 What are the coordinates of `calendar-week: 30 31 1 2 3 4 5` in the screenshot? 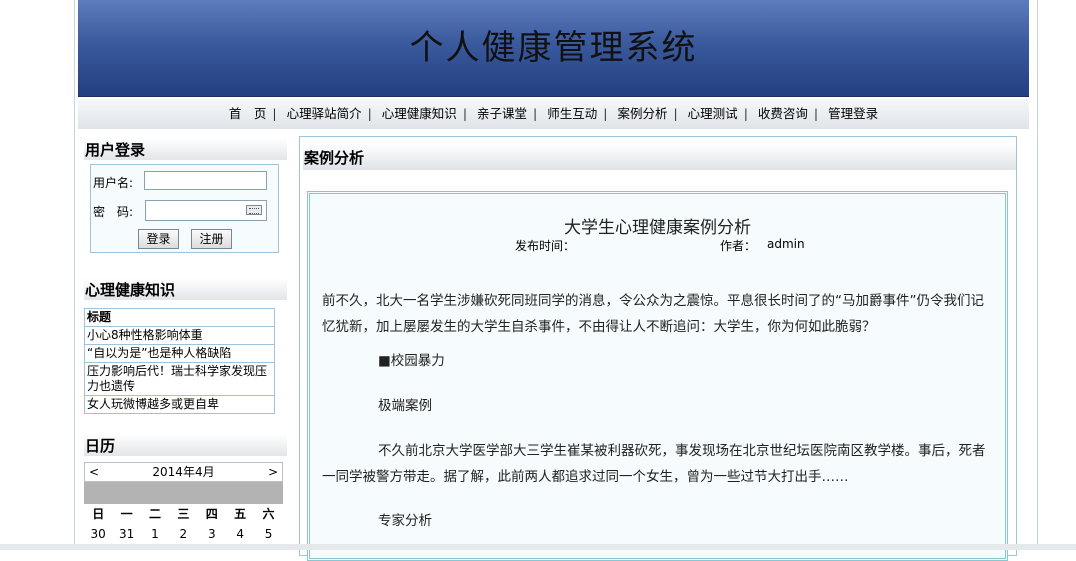 It's located at (183, 534).